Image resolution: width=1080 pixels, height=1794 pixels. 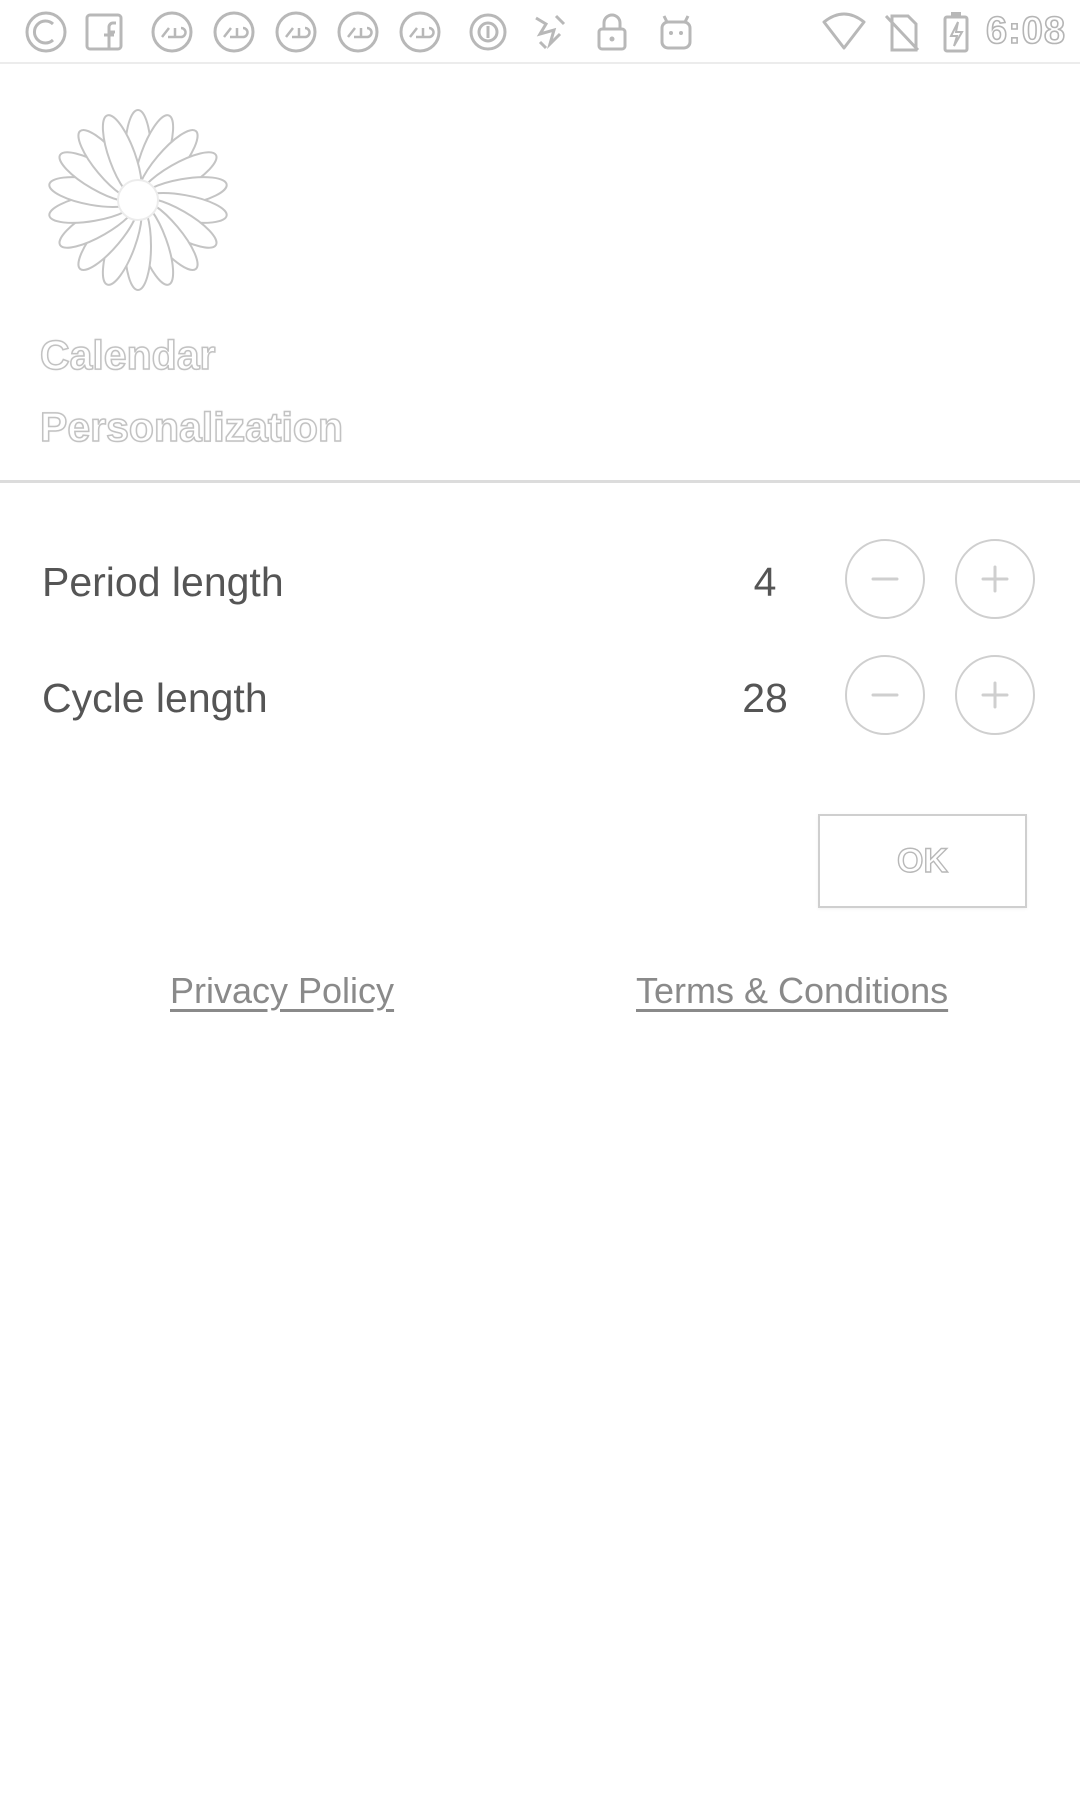 I want to click on period-increment-button, so click(x=995, y=579).